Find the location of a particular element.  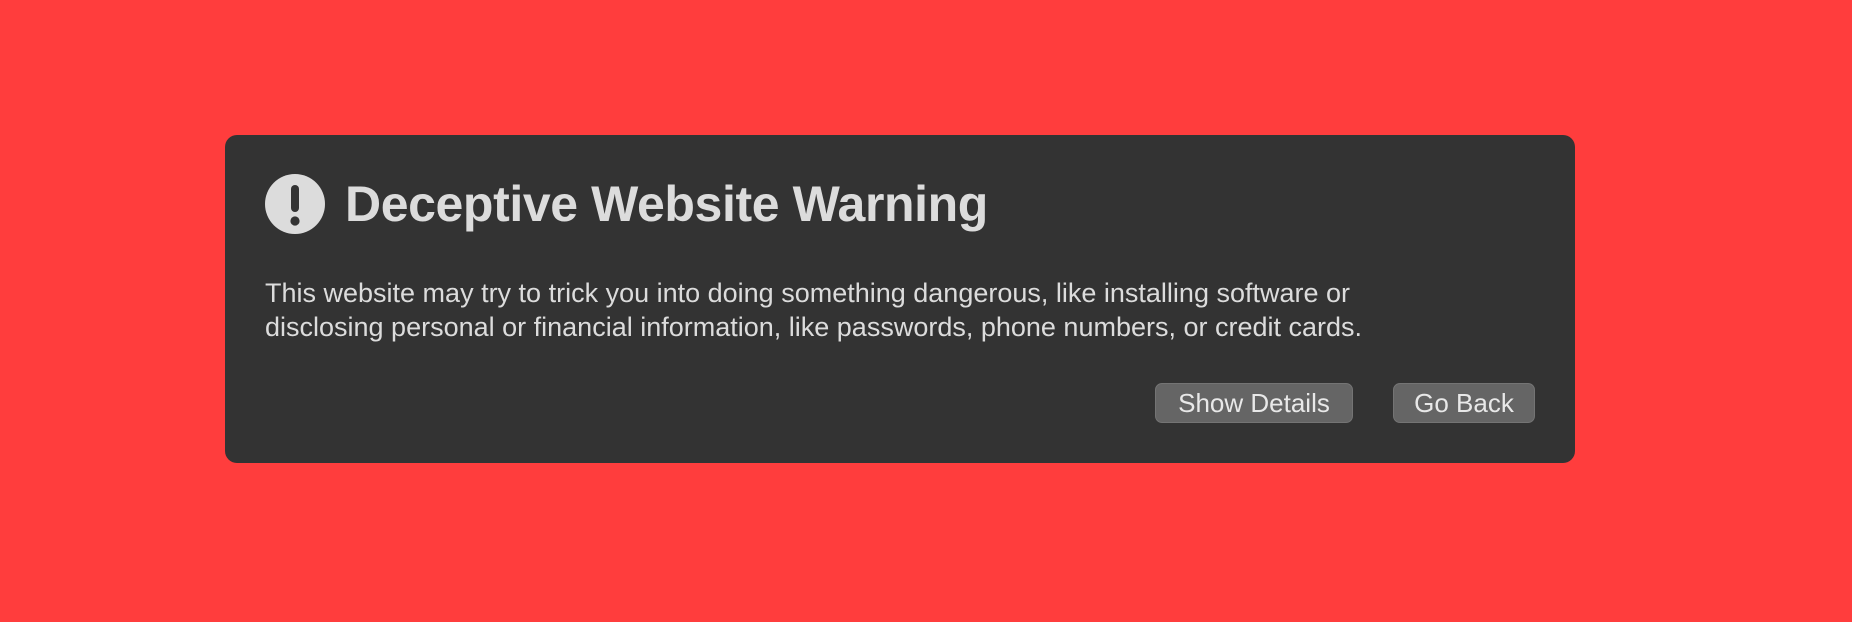

go-back-button: Go Back is located at coordinates (1464, 403).